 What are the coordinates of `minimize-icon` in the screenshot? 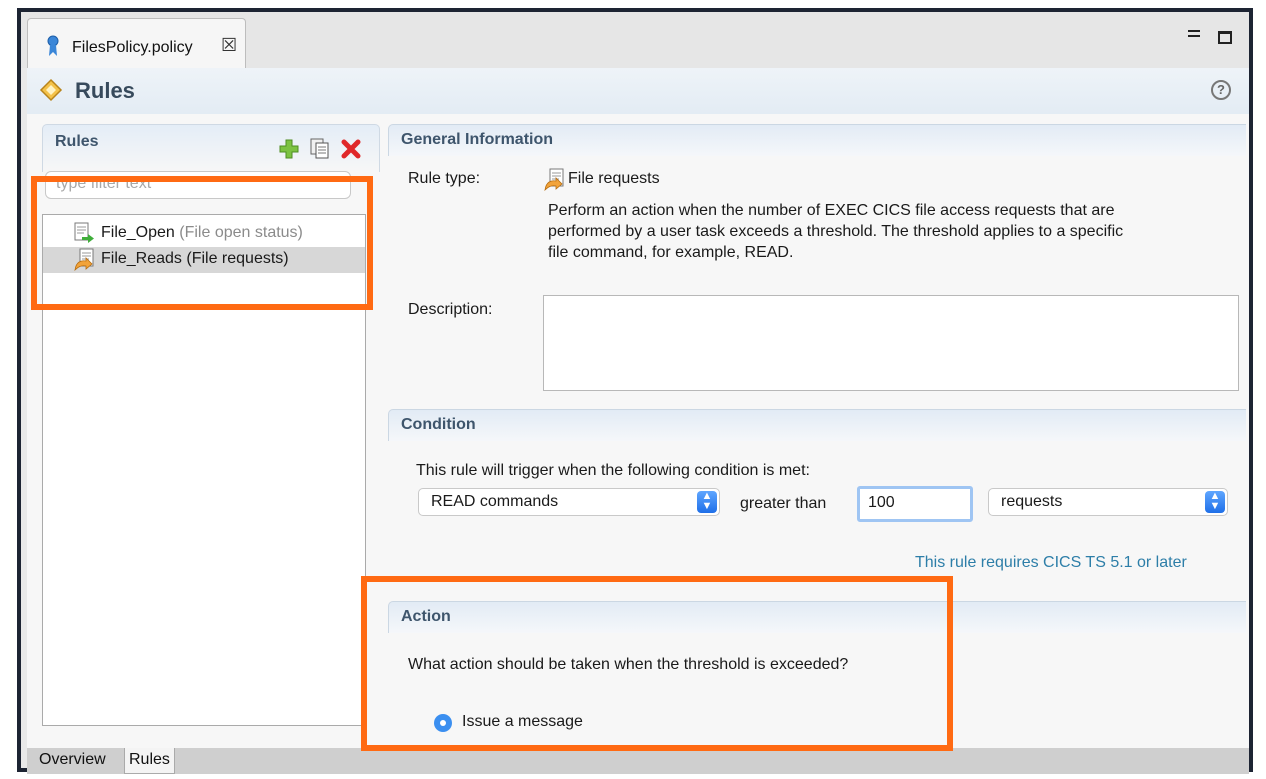 It's located at (1194, 33).